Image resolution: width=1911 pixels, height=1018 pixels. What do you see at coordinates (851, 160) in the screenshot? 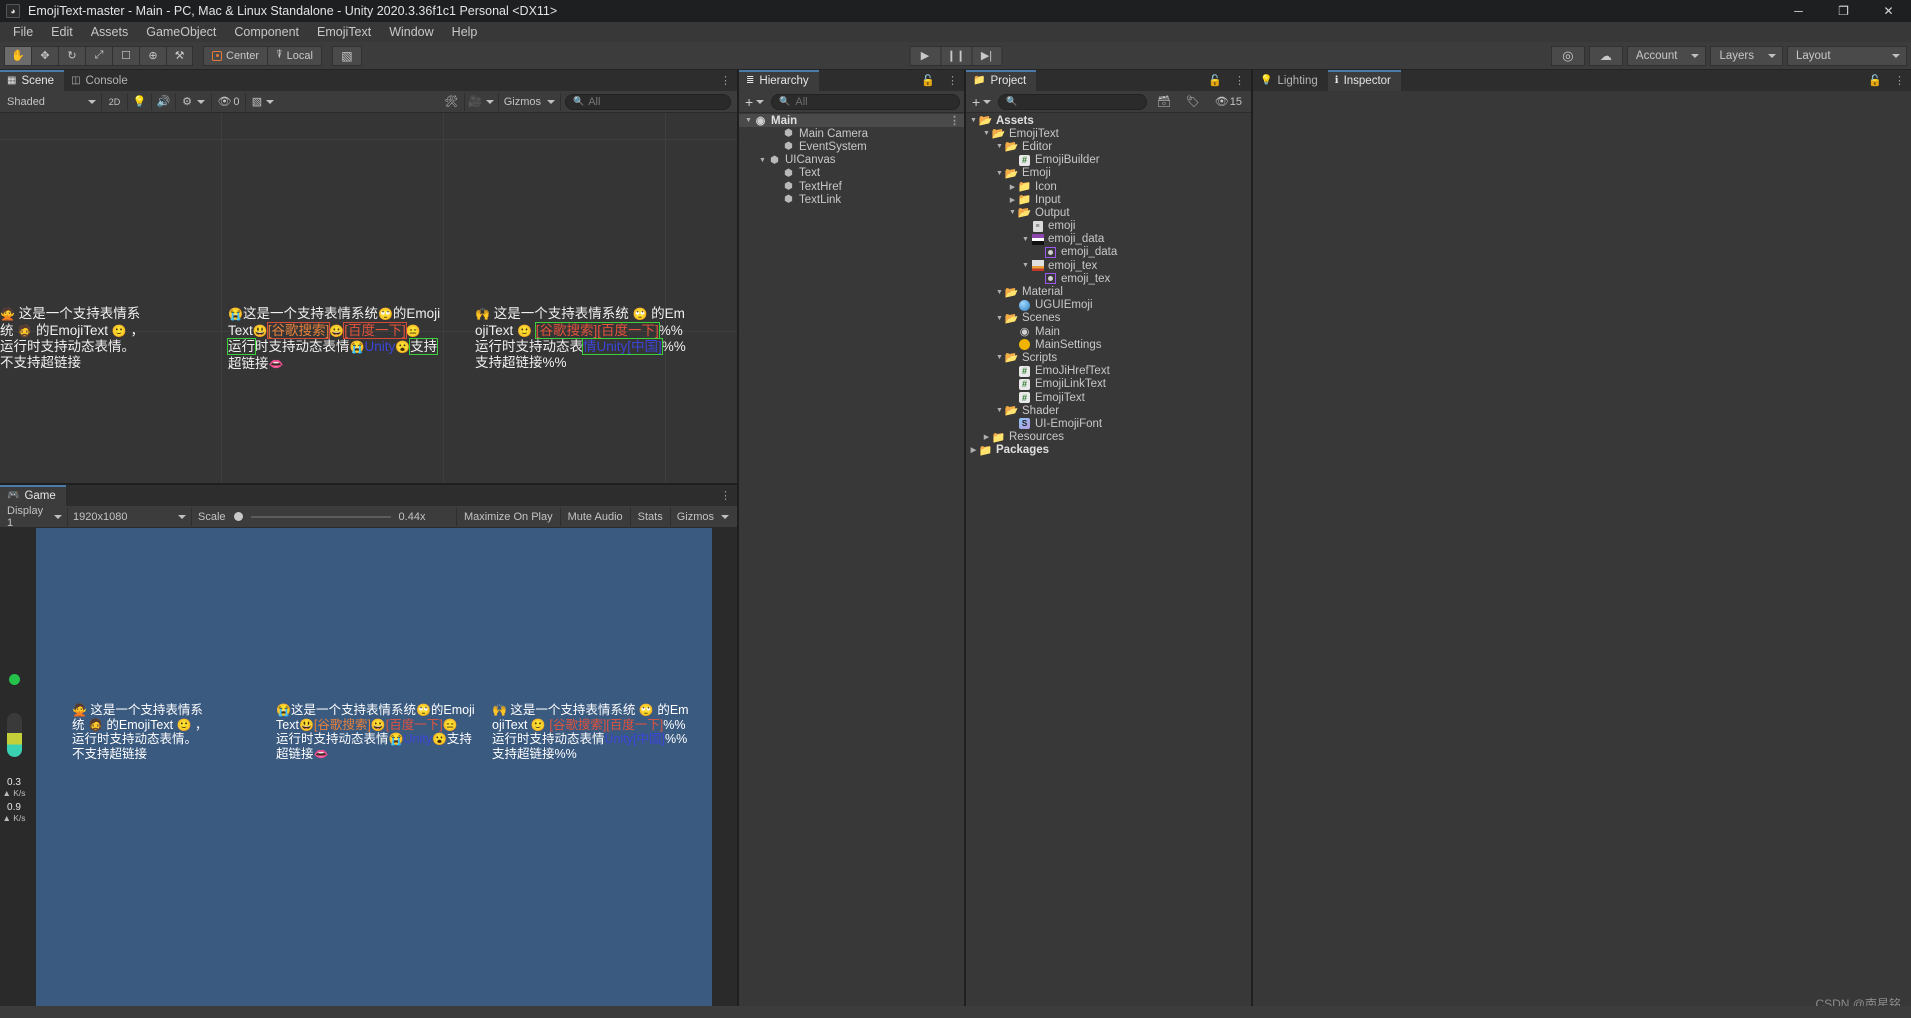
I see `tree-row: ▼ ⬢ UICanvas` at bounding box center [851, 160].